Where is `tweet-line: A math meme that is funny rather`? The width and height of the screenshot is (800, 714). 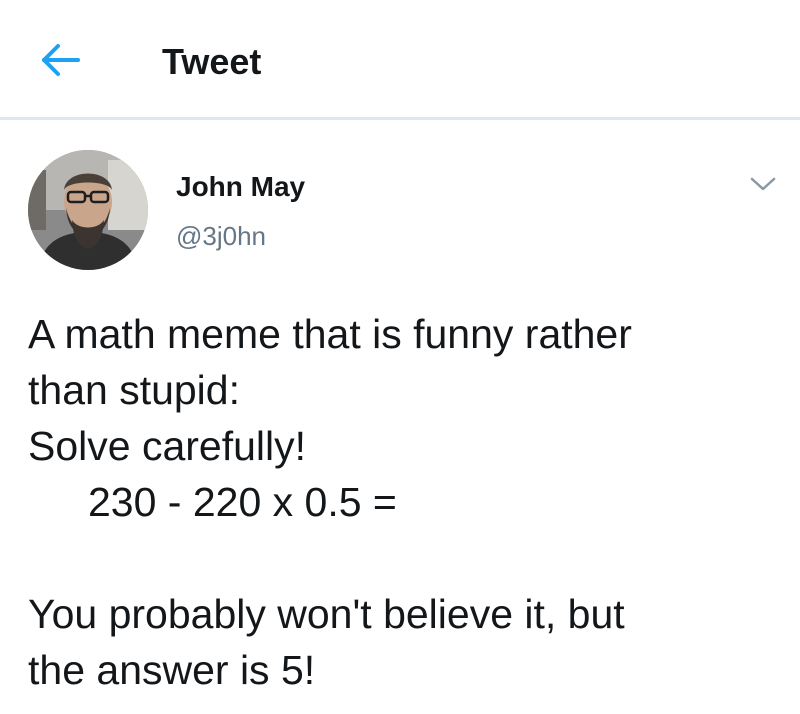
tweet-line: A math meme that is funny rather is located at coordinates (330, 334).